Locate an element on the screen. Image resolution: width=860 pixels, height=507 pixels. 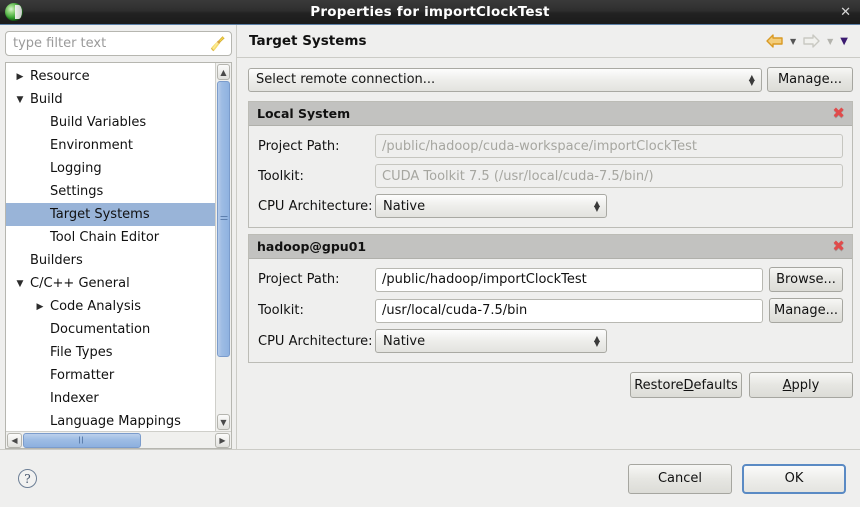
sidebar-item-label: Formatter is located at coordinates (82, 375).